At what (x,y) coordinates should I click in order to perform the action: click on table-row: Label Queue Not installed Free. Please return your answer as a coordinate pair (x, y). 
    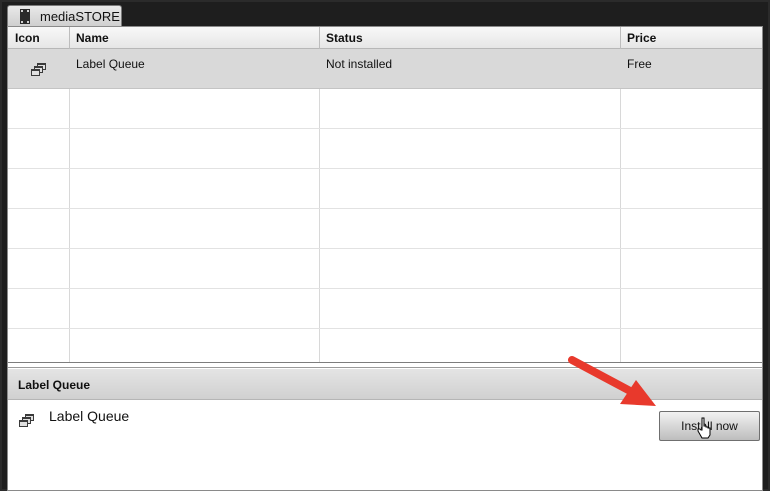
    Looking at the image, I should click on (385, 69).